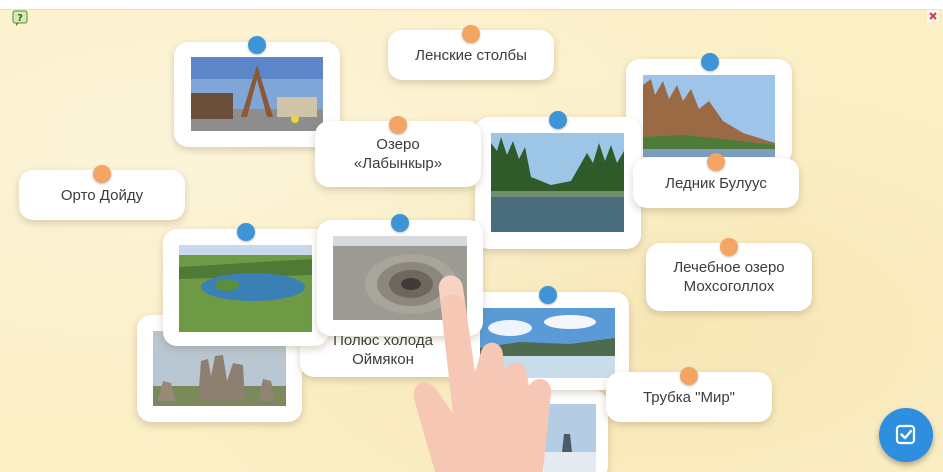 The width and height of the screenshot is (943, 472). I want to click on label-card-ozero-labynkyr: Озеро «Лабынкыр», so click(398, 151).